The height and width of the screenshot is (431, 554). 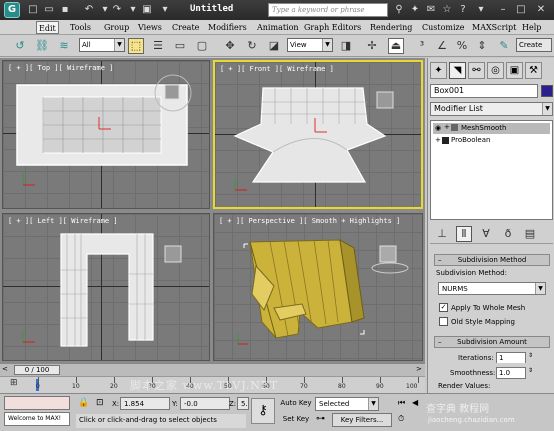 I want to click on configure-modifier-sets-icon: ▤, so click(x=530, y=234).